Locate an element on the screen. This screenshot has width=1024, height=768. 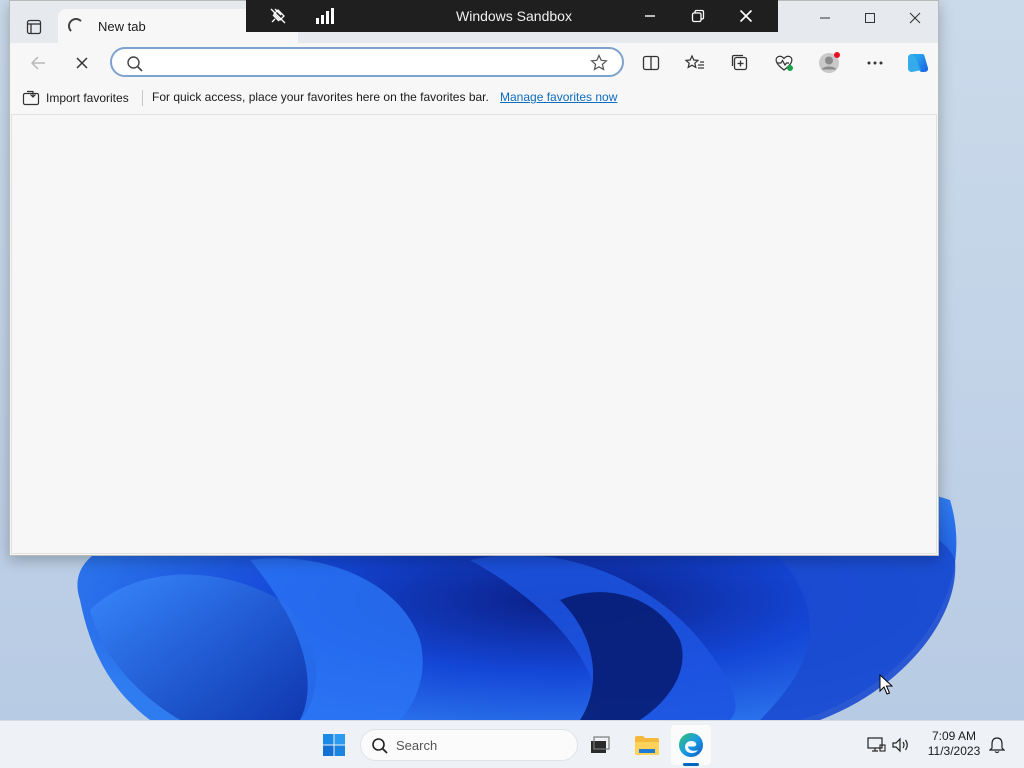
clock-date: 11/3/2023 is located at coordinates (954, 751).